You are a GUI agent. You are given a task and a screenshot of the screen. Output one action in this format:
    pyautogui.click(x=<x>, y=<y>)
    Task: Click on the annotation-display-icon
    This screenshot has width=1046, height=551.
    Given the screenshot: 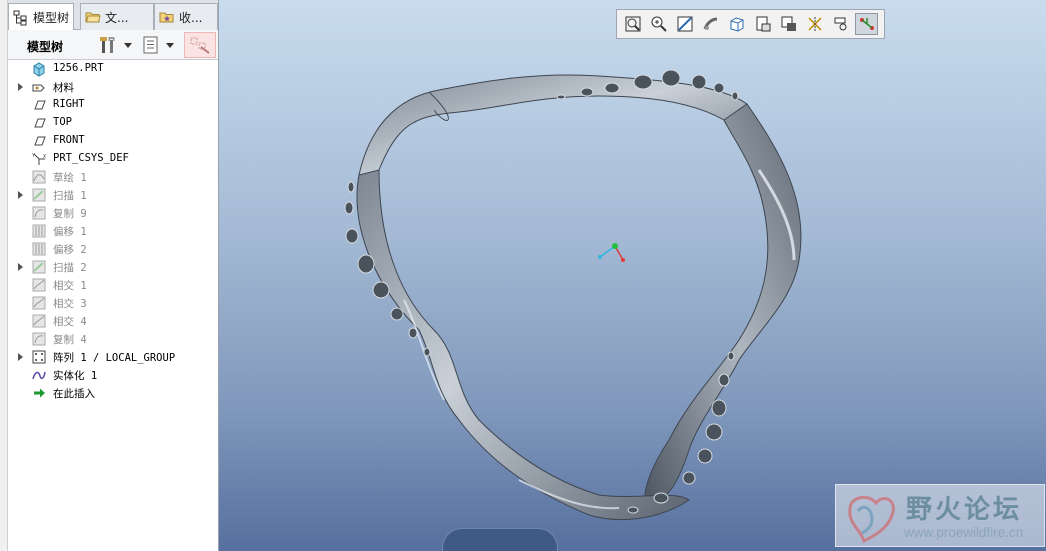 What is the action you would take?
    pyautogui.click(x=866, y=24)
    